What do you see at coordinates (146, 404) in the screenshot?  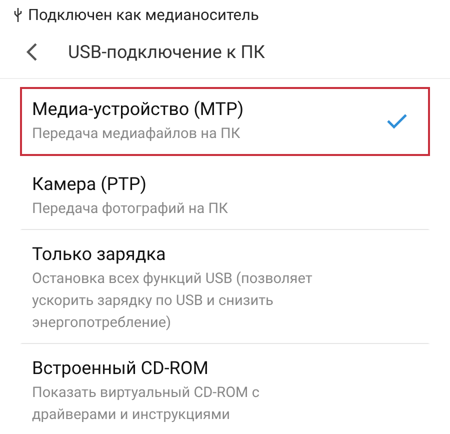 I see `option-description: Показать виртуальный CD-ROM с драйверами и инструкциями` at bounding box center [146, 404].